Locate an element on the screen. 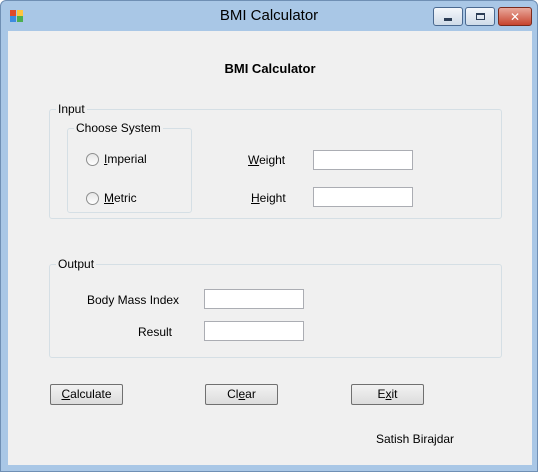  form-heading: BMI Calculator is located at coordinates (270, 68).